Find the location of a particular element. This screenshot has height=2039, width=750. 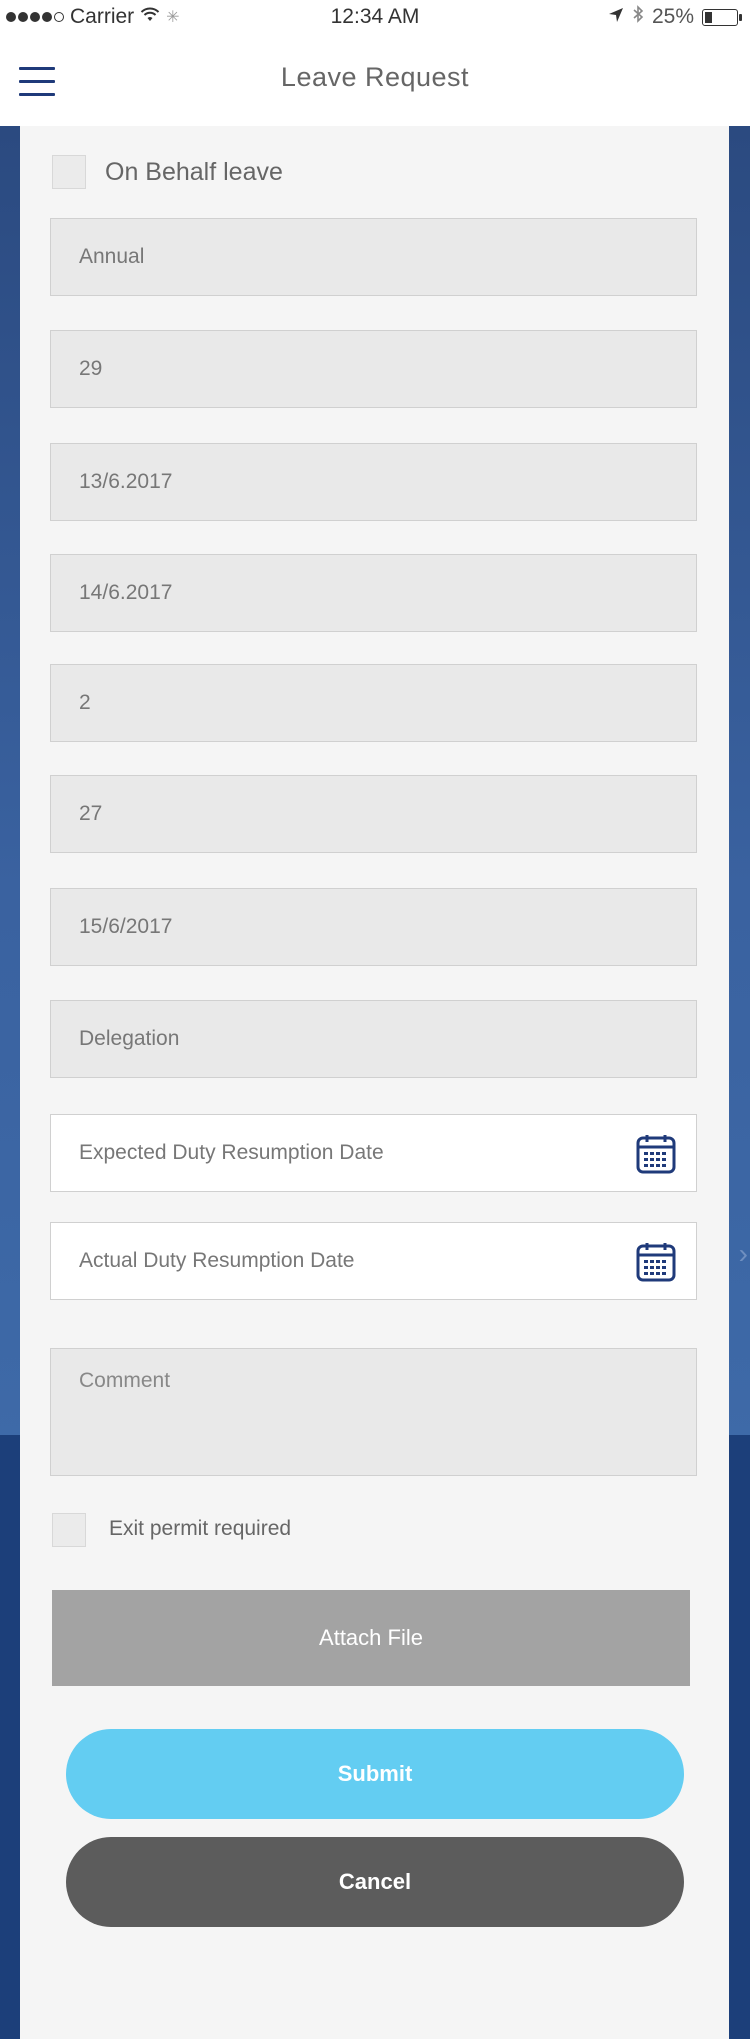

chevron-right-icon: › is located at coordinates (743, 1253).